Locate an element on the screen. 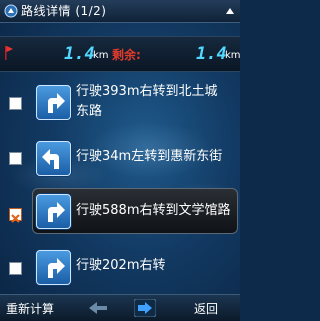 This screenshot has width=320, height=321. remaining-label: 剩余: is located at coordinates (126, 55).